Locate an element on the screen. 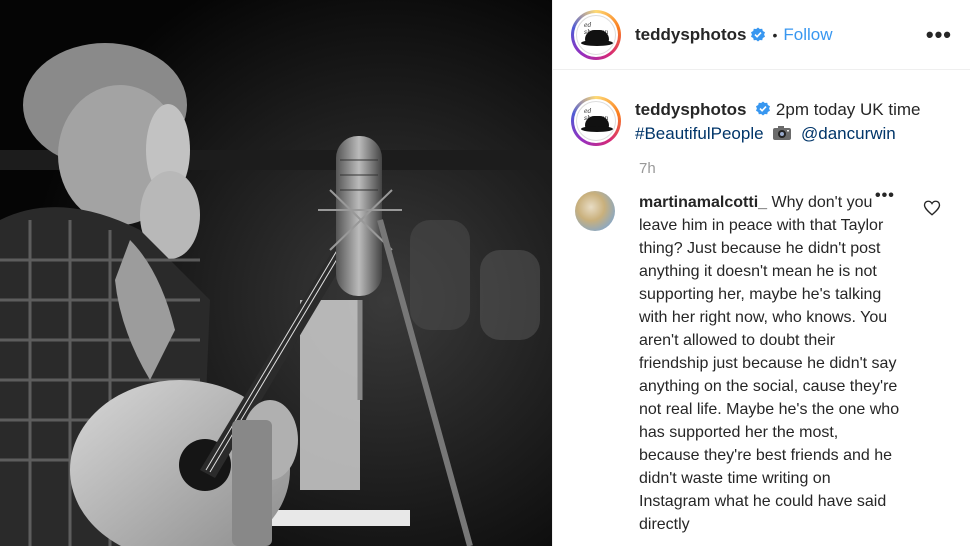  commenter-avatar is located at coordinates (595, 211).